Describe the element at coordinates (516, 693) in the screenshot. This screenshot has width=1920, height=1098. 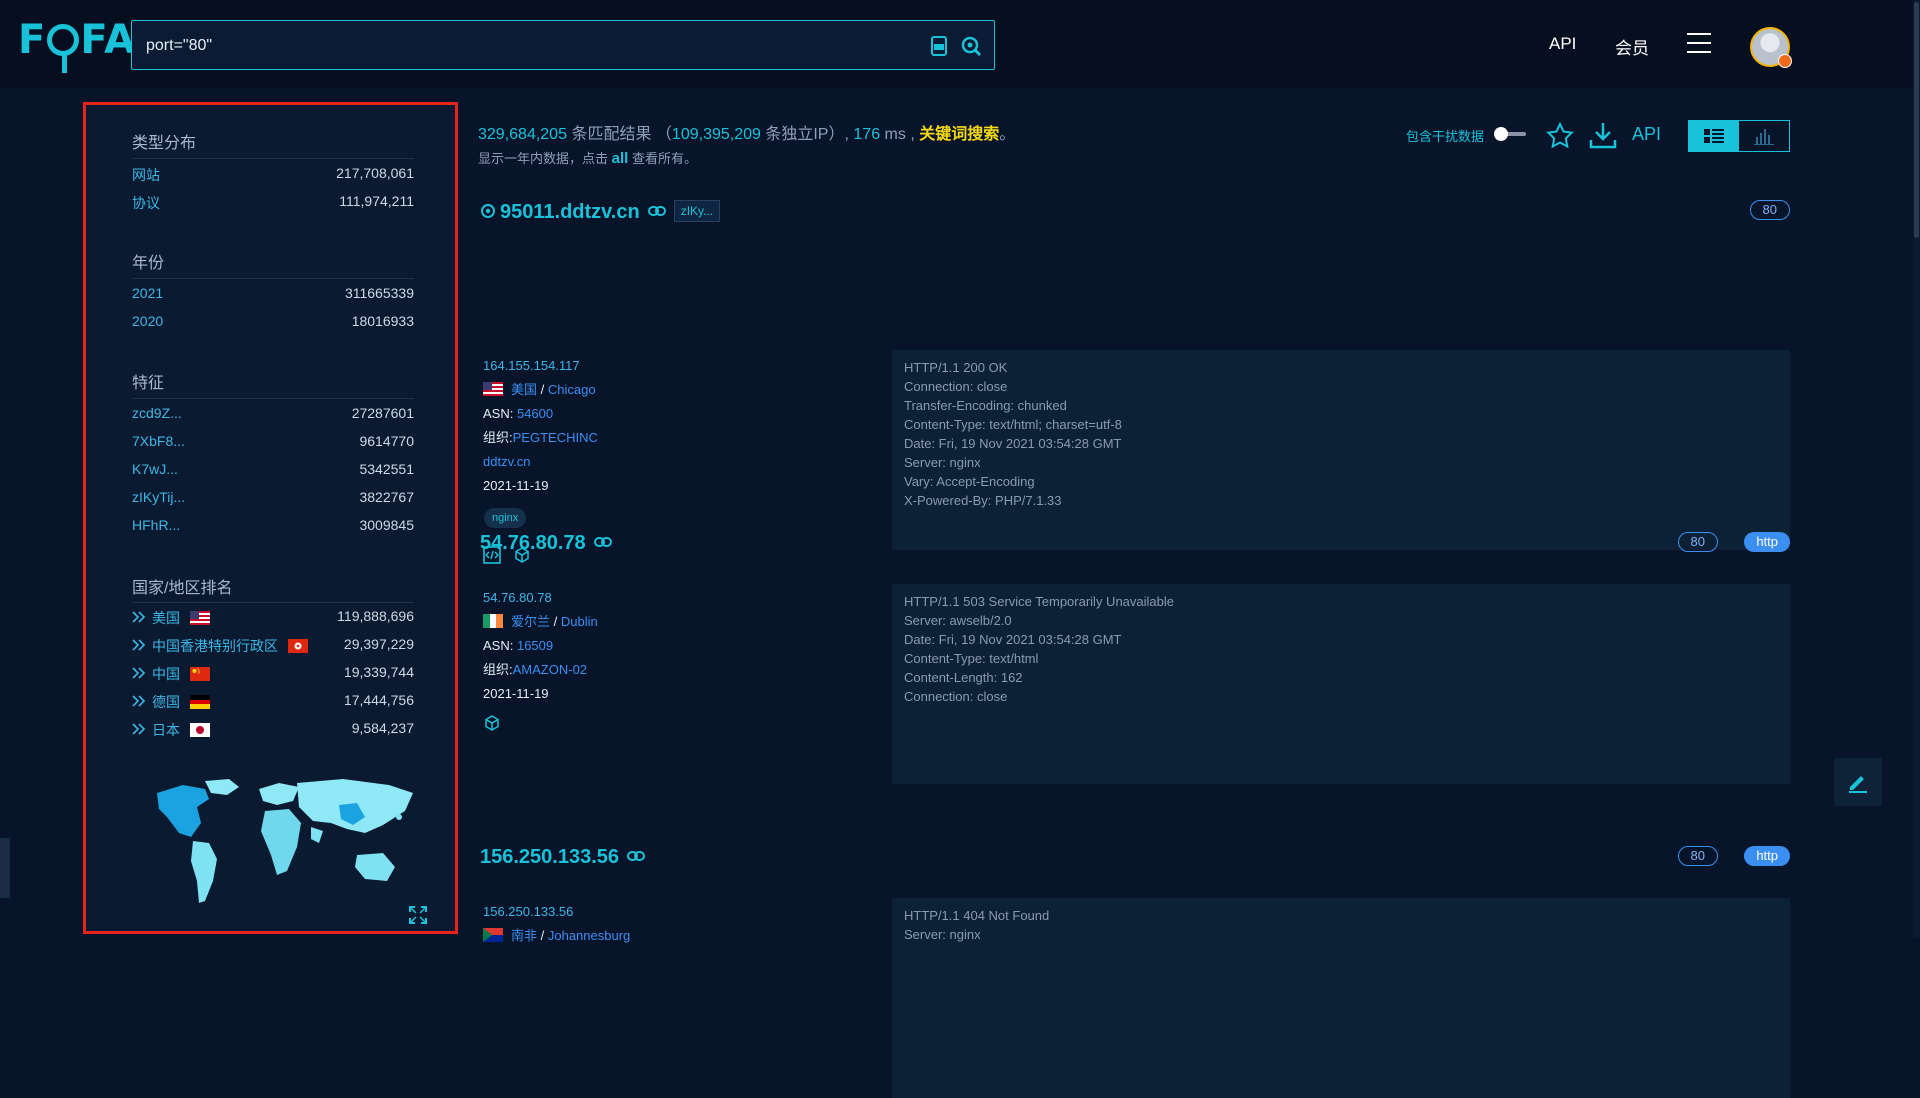
I see `update-date: 2021-11-19` at that location.